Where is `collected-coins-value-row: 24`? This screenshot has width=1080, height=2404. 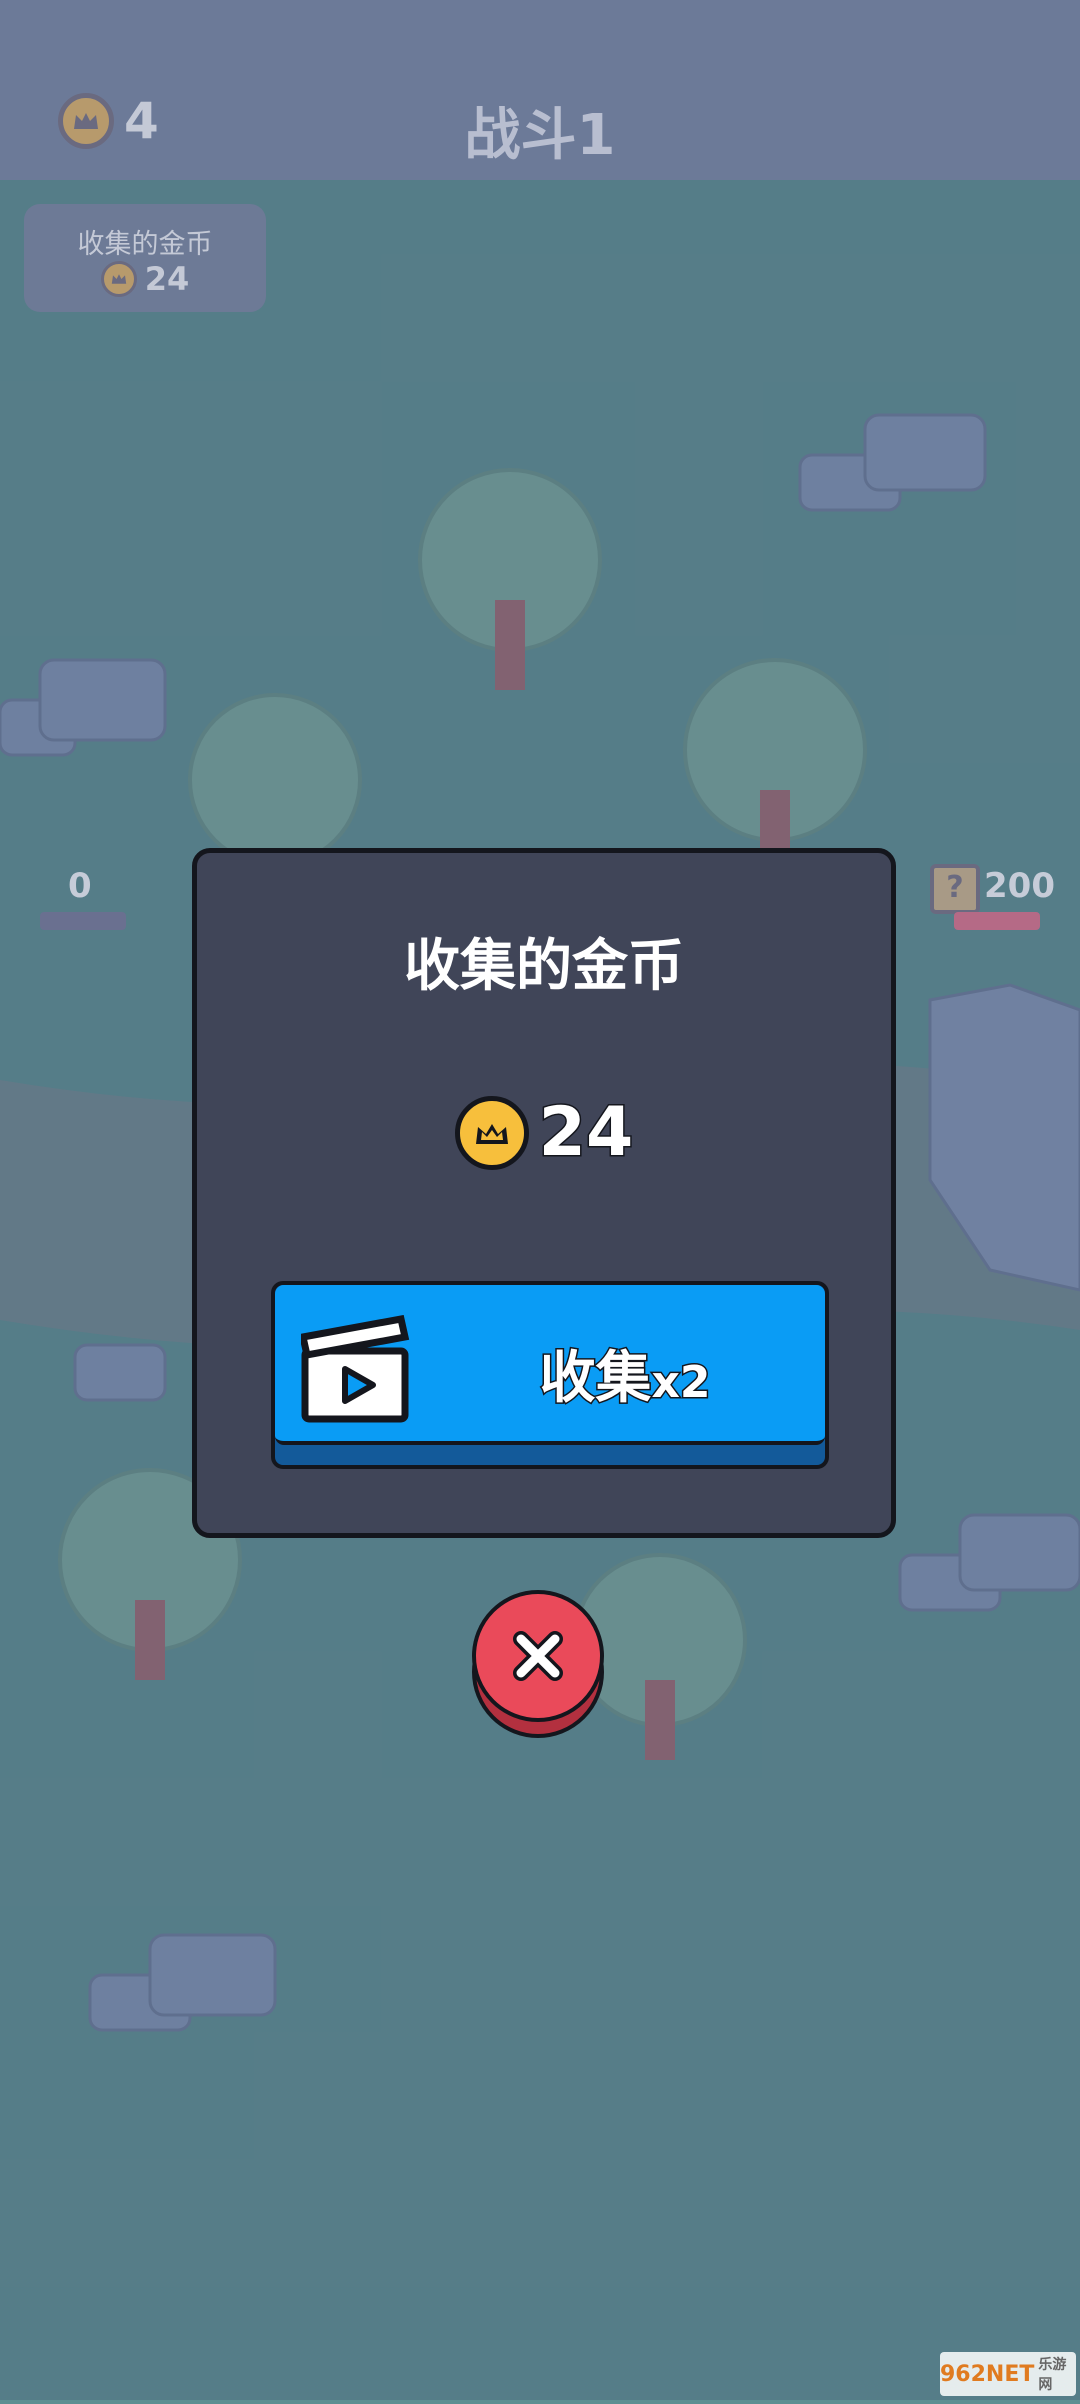 collected-coins-value-row: 24 is located at coordinates (145, 279).